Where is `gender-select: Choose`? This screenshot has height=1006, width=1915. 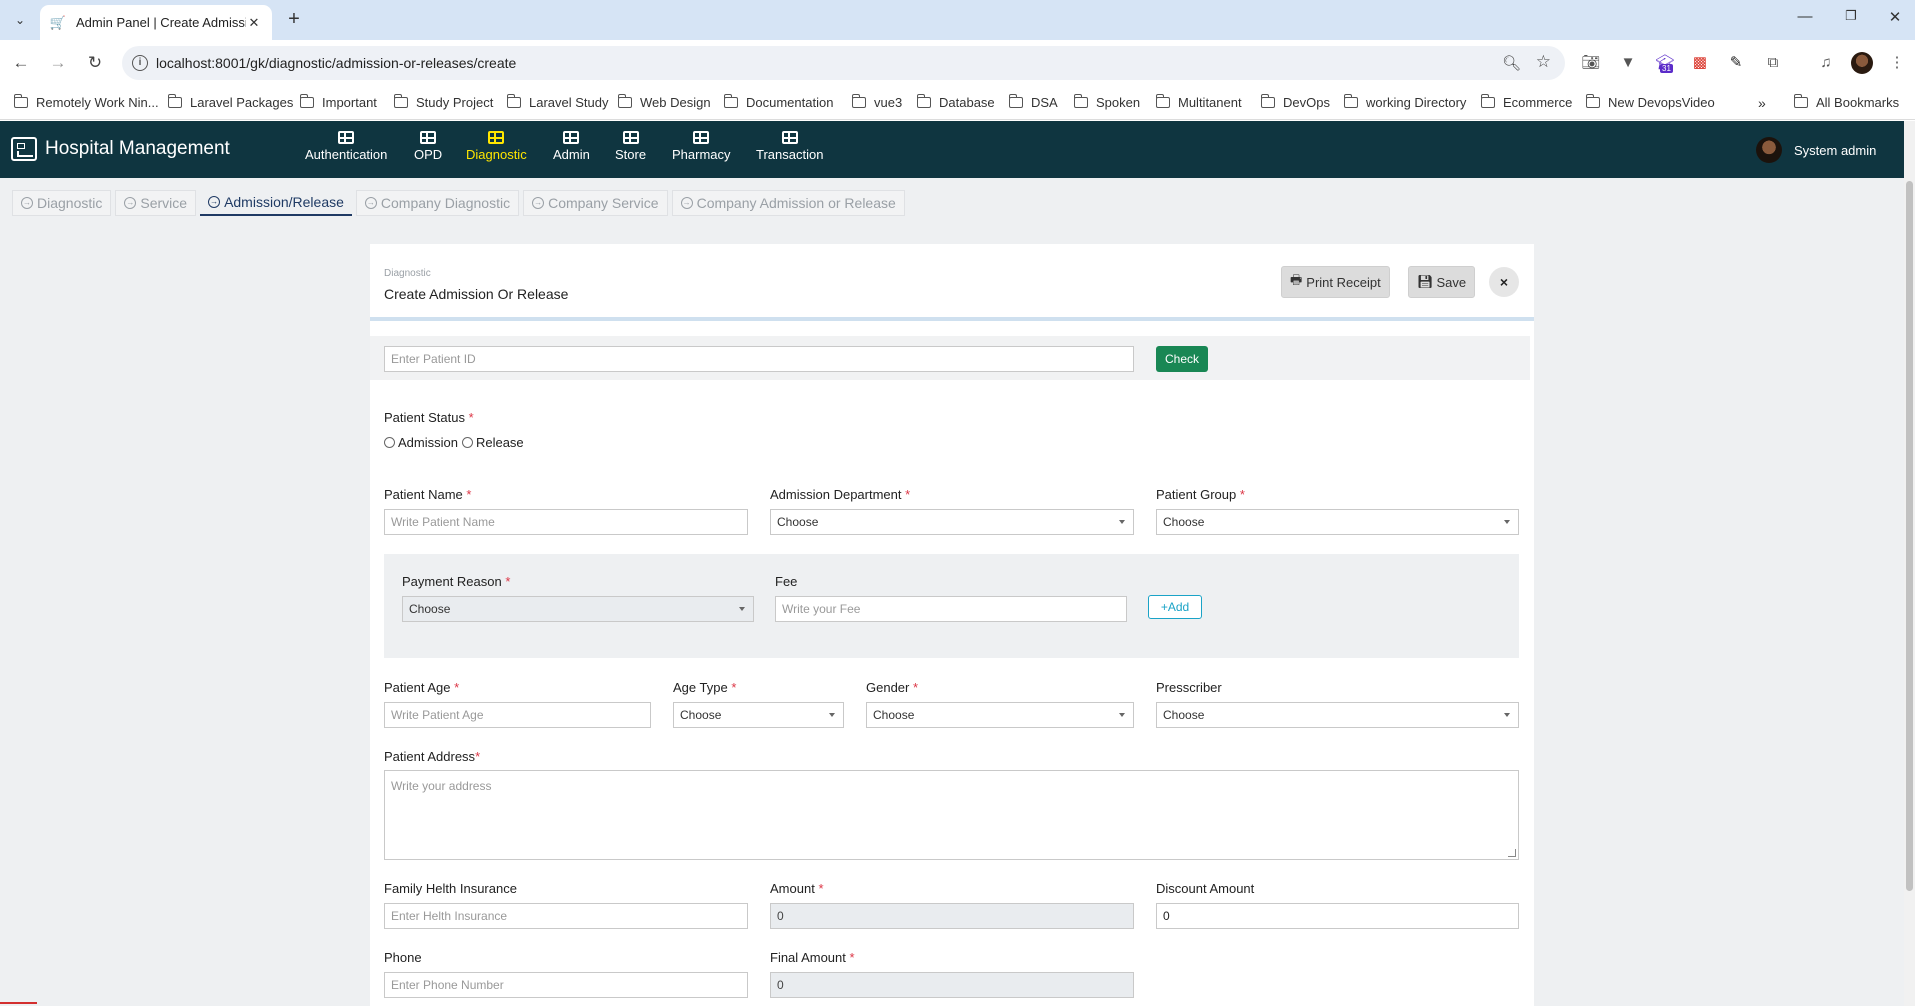
gender-select: Choose is located at coordinates (1000, 715).